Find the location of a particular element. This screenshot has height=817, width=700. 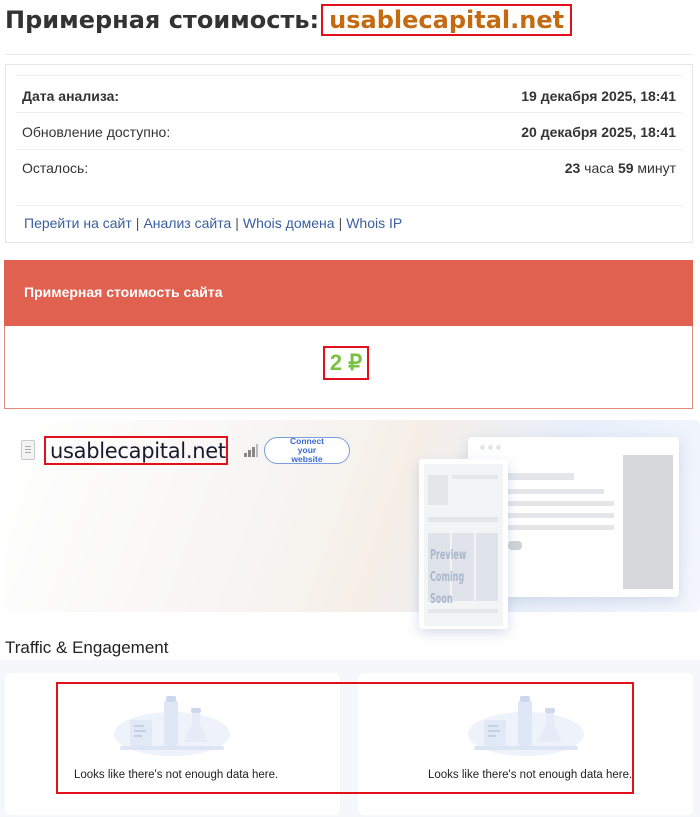

traffic-title: Traffic & Engagement is located at coordinates (87, 647).